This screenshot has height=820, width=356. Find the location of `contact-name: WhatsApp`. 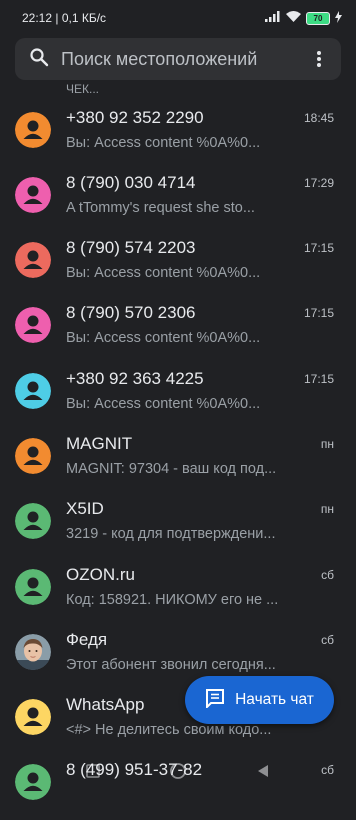

contact-name: WhatsApp is located at coordinates (105, 704).